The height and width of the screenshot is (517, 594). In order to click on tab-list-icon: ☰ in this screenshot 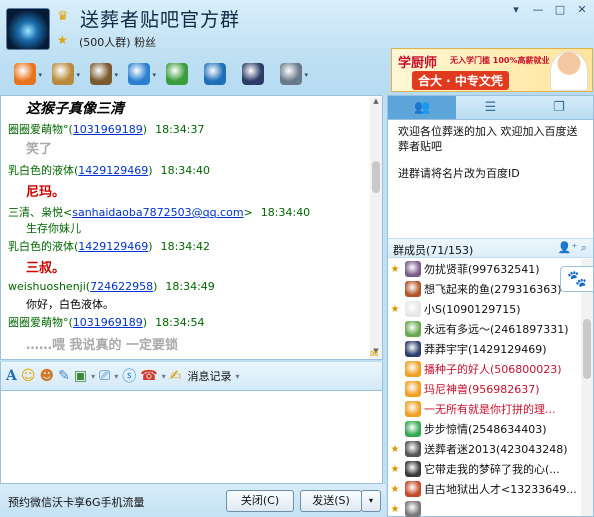, I will do `click(490, 107)`.